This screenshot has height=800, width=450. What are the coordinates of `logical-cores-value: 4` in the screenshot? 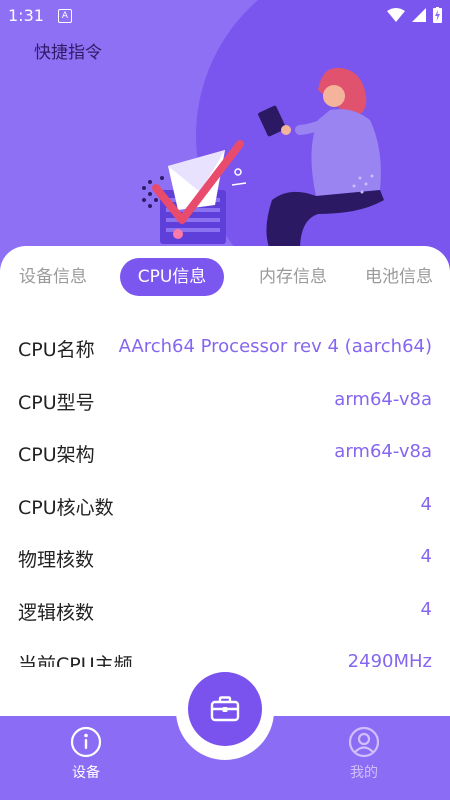 It's located at (426, 609).